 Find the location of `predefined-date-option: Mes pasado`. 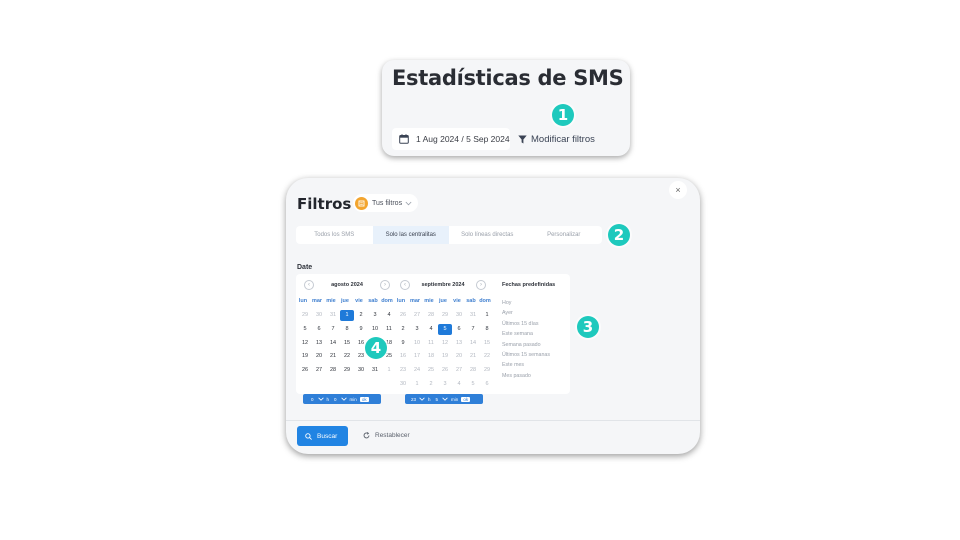

predefined-date-option: Mes pasado is located at coordinates (526, 378).